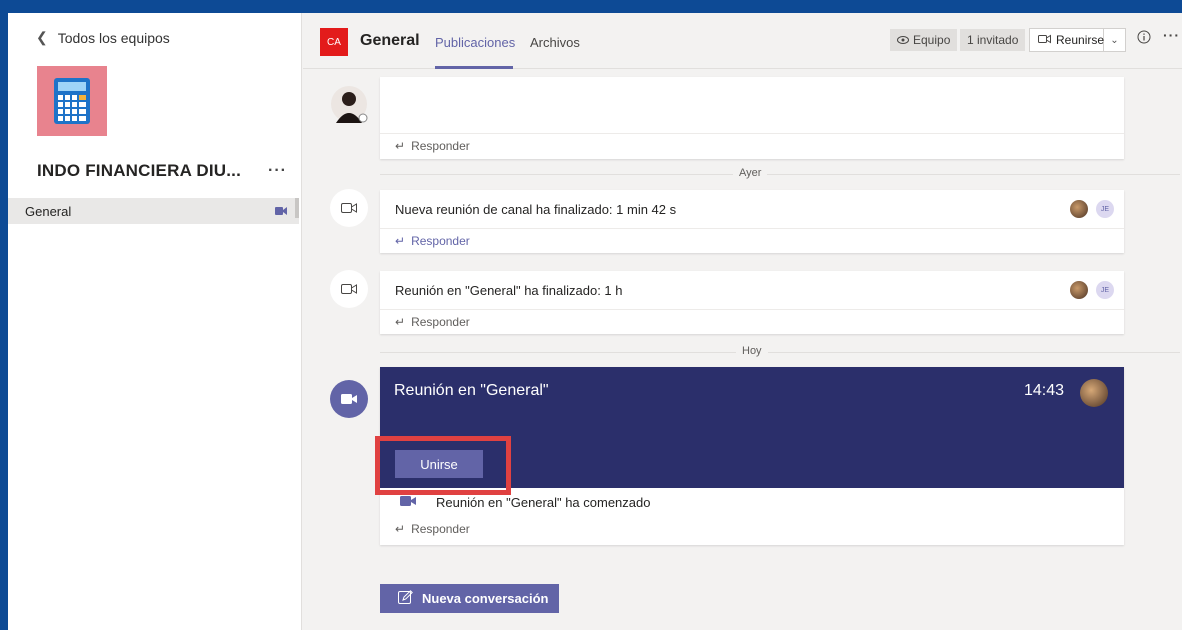 This screenshot has width=1182, height=630. I want to click on chevron-down-icon: ⌄, so click(1114, 40).